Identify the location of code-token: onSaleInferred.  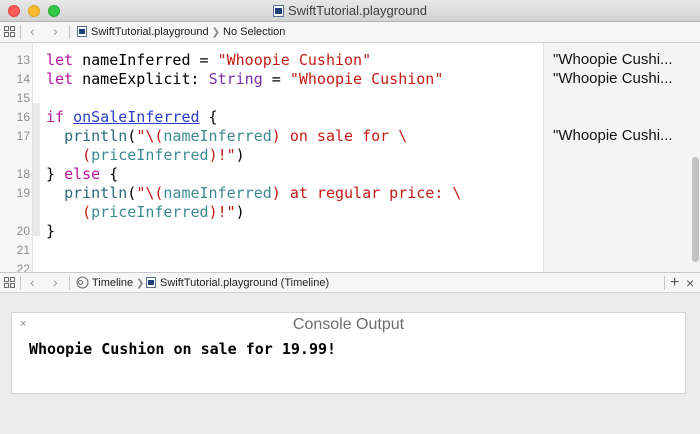
(136, 117).